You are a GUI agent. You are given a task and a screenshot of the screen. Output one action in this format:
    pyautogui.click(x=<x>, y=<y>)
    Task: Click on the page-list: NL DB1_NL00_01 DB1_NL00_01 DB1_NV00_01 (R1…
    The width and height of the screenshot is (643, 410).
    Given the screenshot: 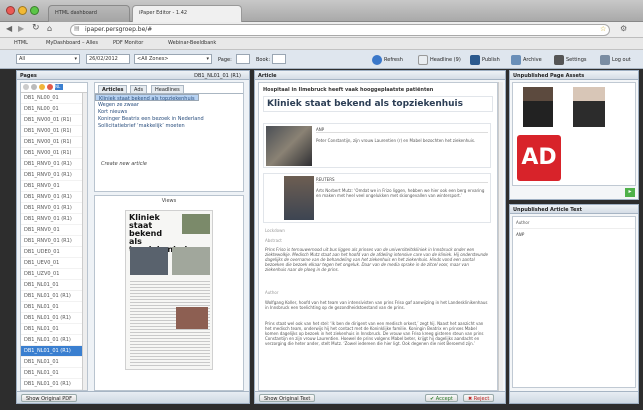 What is the action you would take?
    pyautogui.click(x=54, y=236)
    